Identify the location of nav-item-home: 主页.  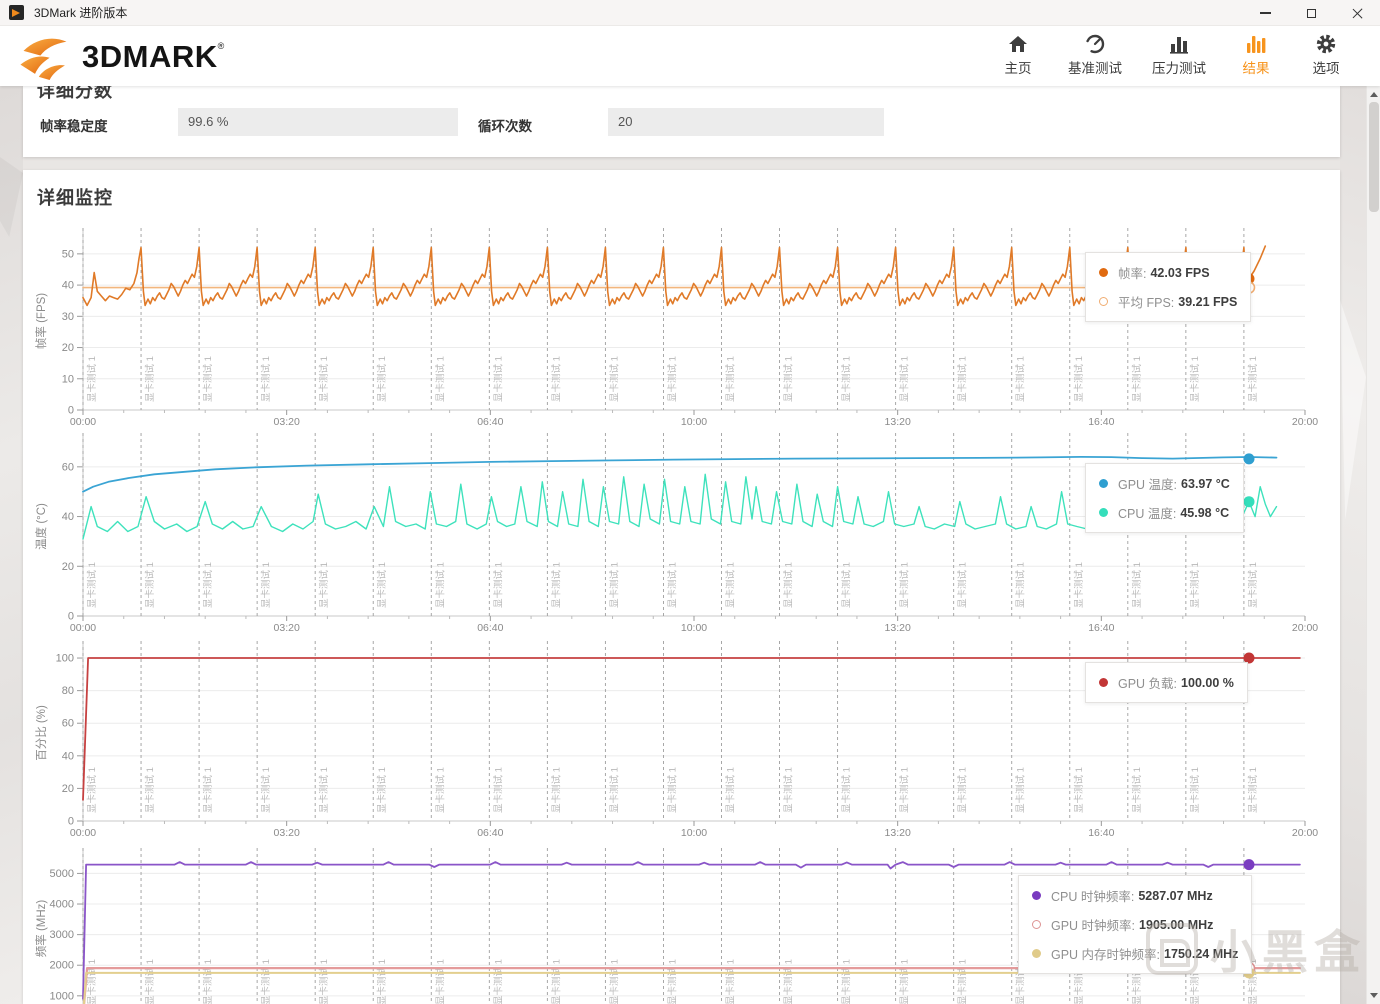
(1018, 55).